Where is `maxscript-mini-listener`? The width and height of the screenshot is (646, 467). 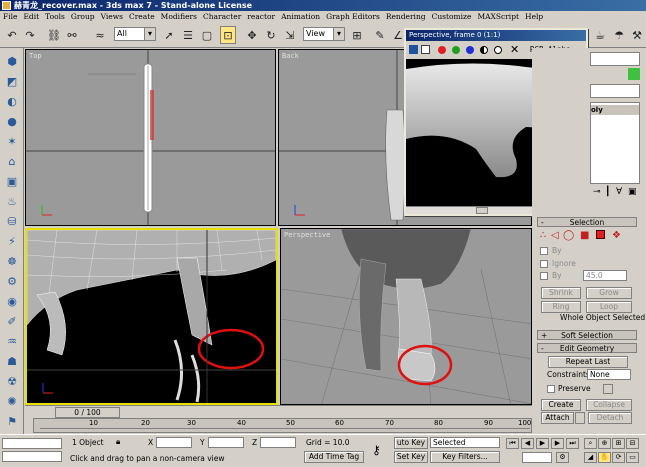
maxscript-mini-listener is located at coordinates (32, 456).